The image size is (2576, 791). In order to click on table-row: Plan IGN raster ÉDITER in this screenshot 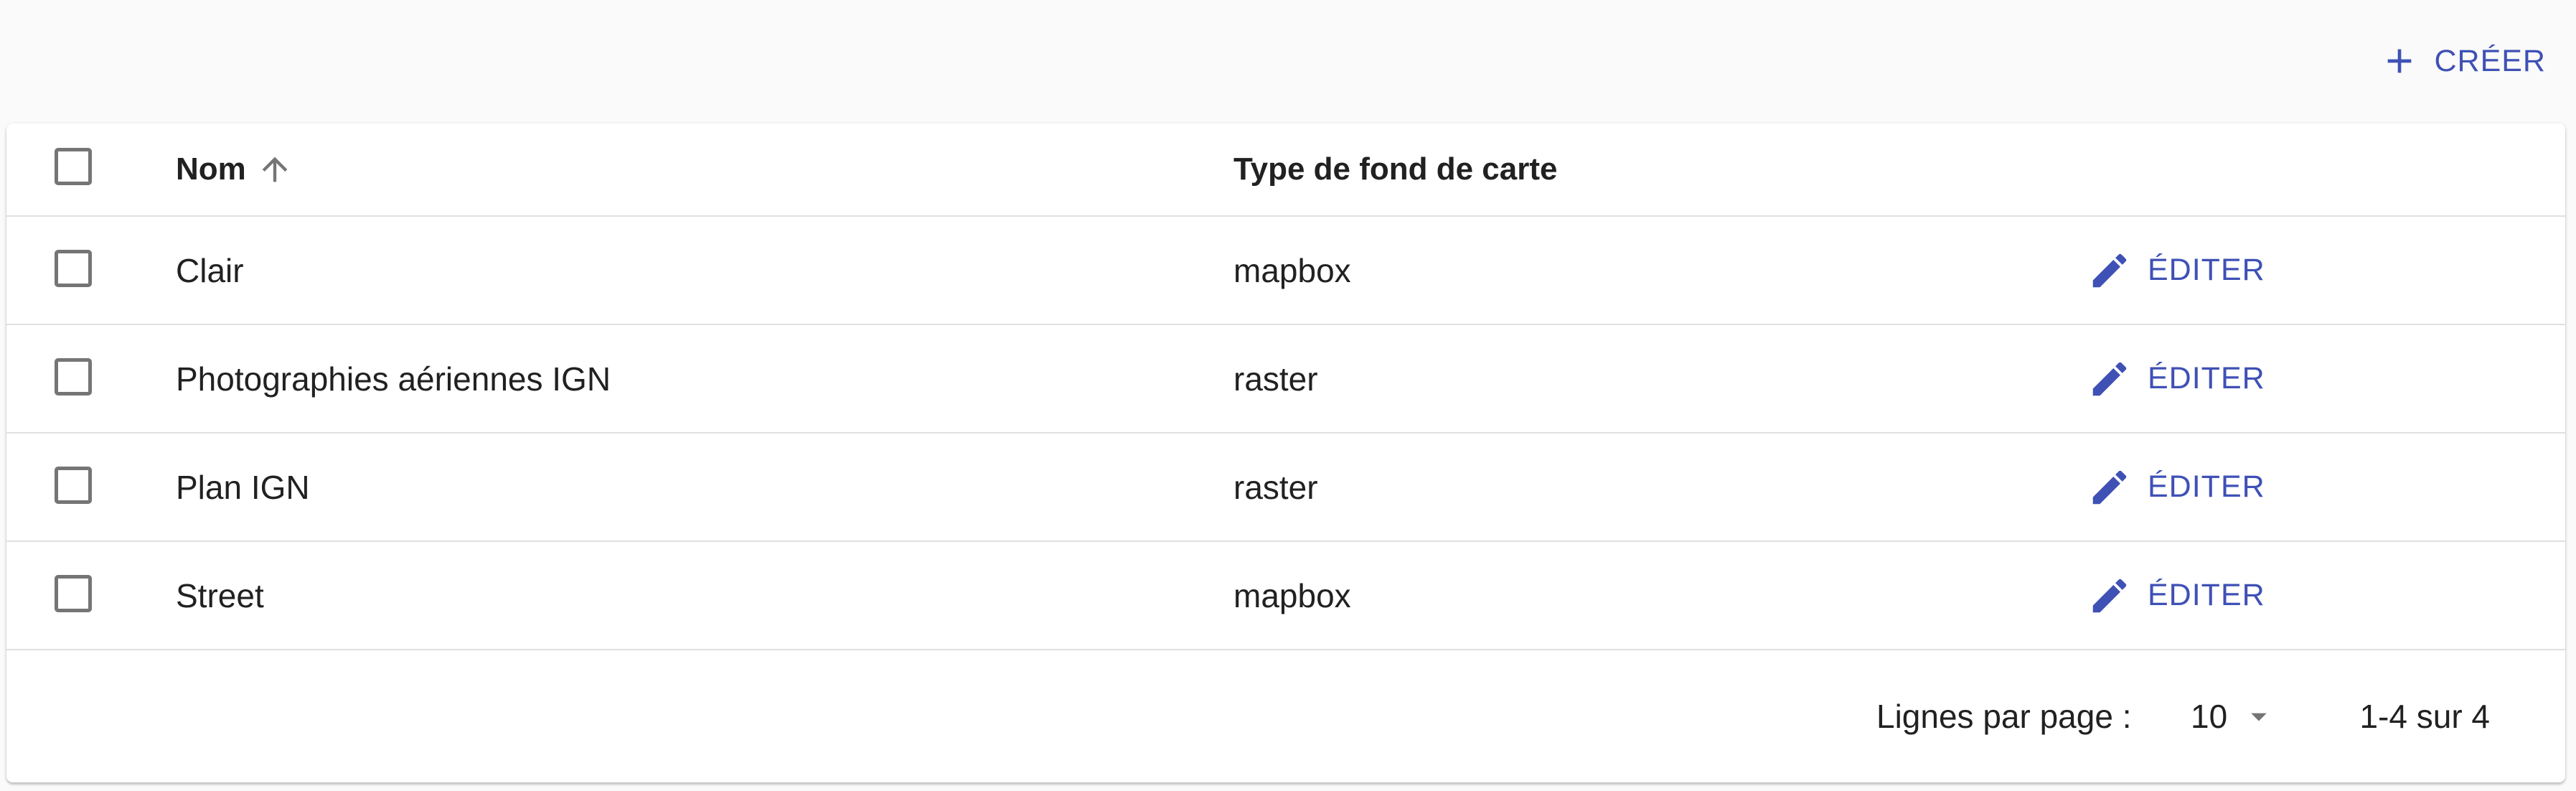, I will do `click(1285, 488)`.